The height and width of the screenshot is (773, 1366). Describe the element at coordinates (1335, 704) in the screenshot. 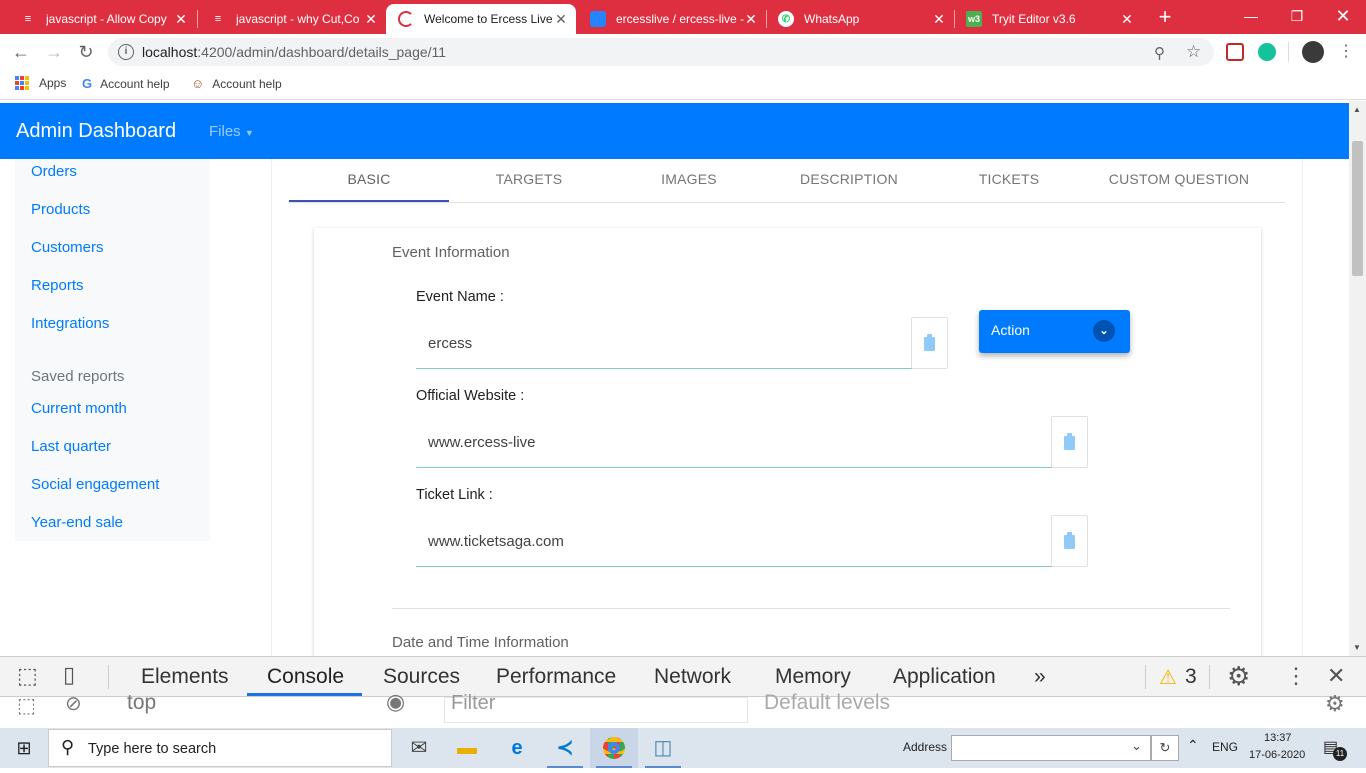

I see `console-settings-icon: ⚙` at that location.